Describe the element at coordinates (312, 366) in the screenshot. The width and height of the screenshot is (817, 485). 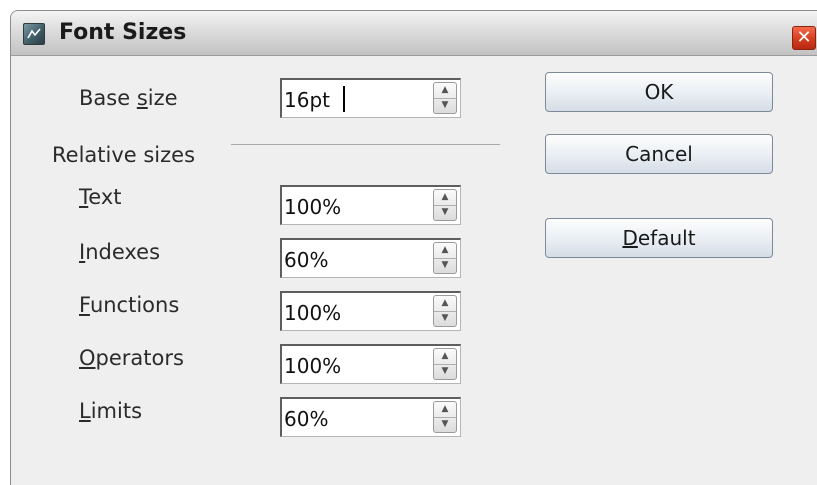
I see `operators-size-value: 100%` at that location.